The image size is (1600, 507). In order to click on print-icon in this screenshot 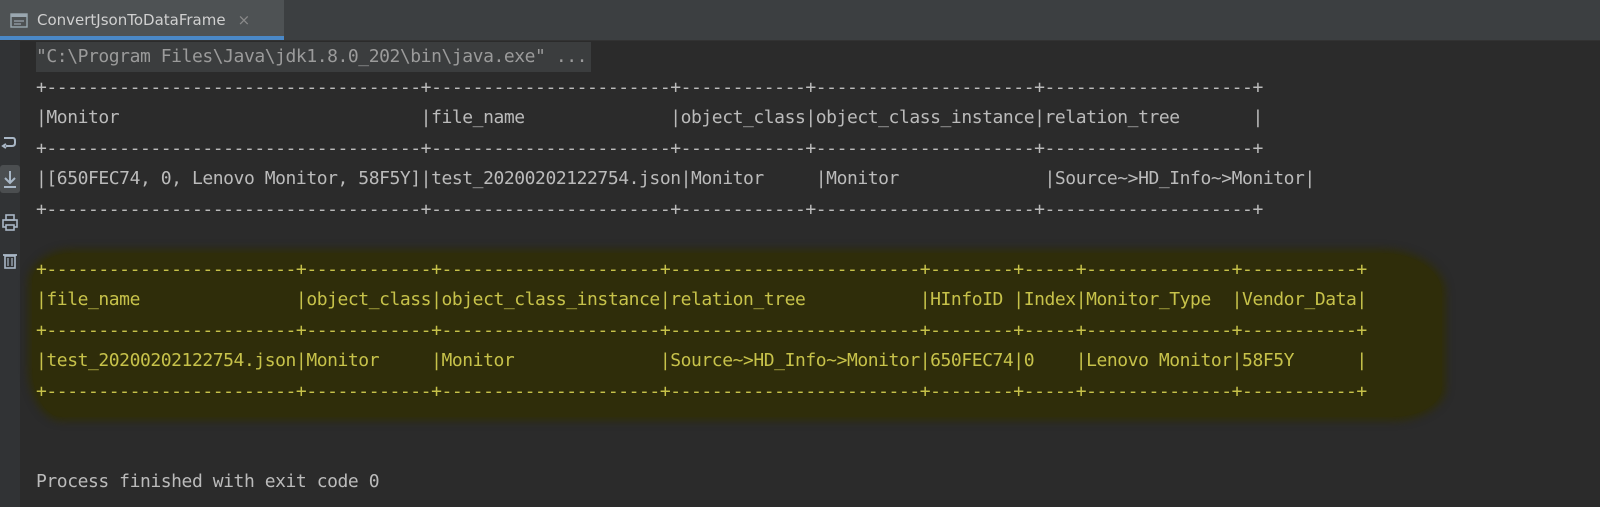, I will do `click(10, 223)`.